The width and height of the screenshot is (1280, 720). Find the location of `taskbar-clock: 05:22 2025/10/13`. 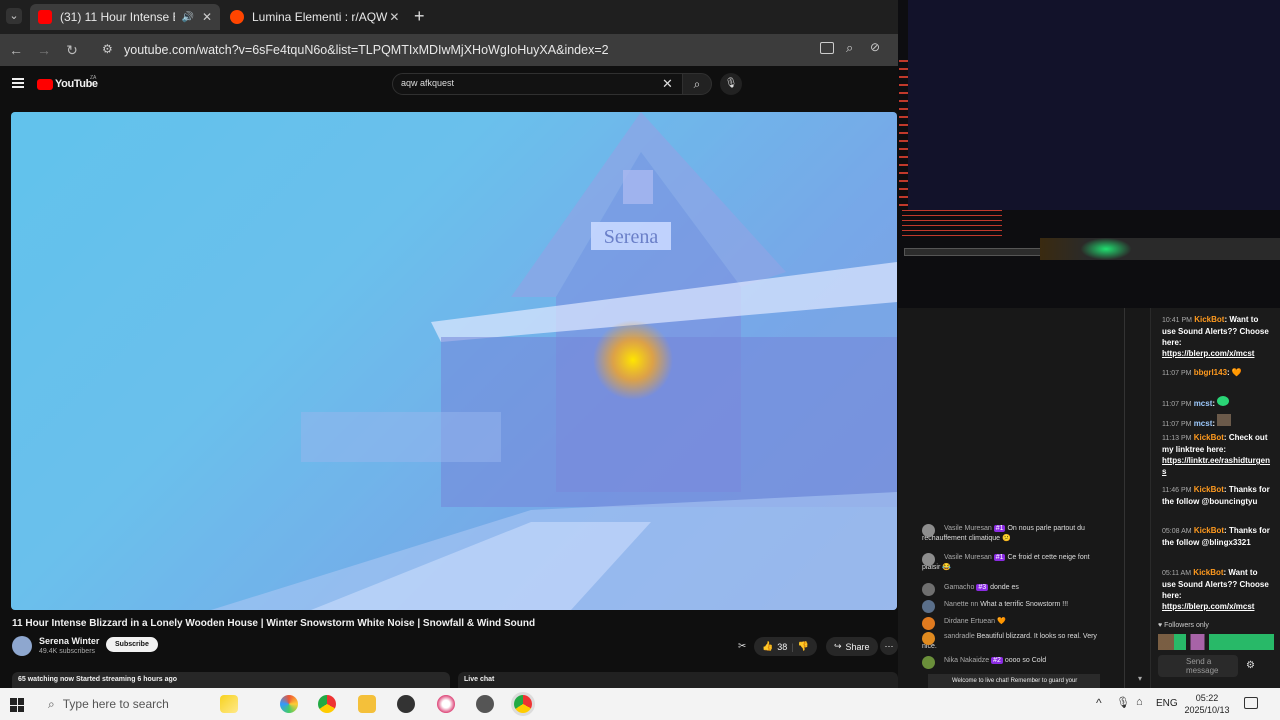

taskbar-clock: 05:22 2025/10/13 is located at coordinates (1207, 704).